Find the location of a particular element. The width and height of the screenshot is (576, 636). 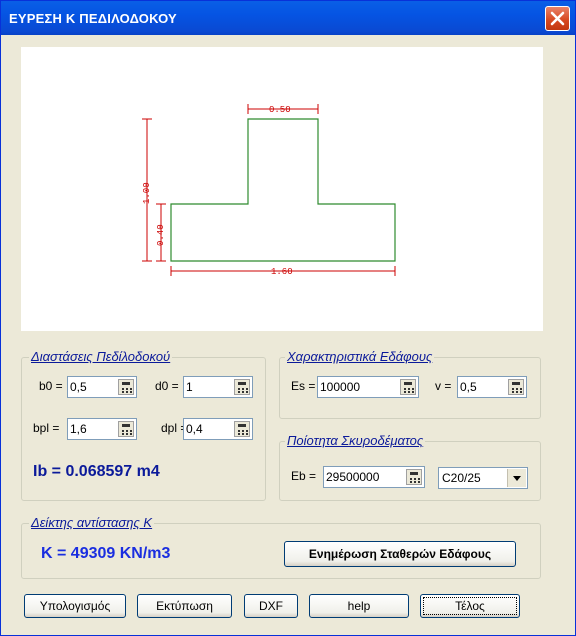

dxf-label: DXF is located at coordinates (271, 606).